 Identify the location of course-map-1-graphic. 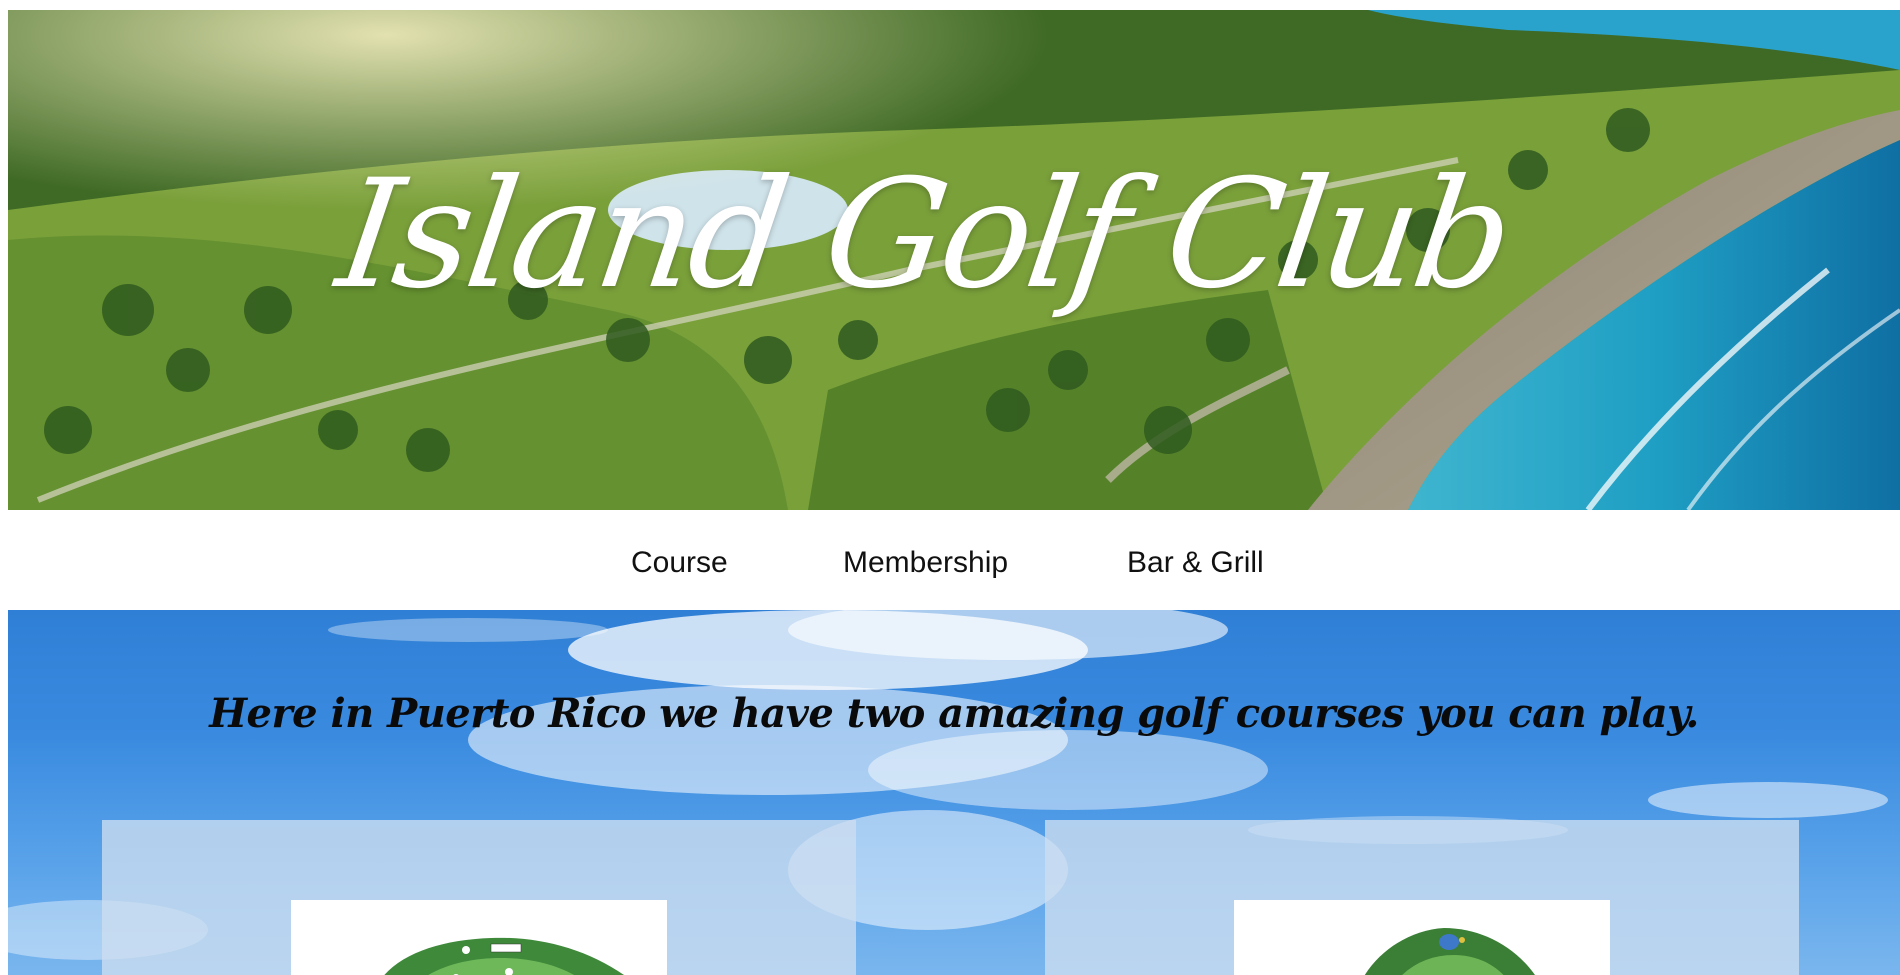
(479, 937).